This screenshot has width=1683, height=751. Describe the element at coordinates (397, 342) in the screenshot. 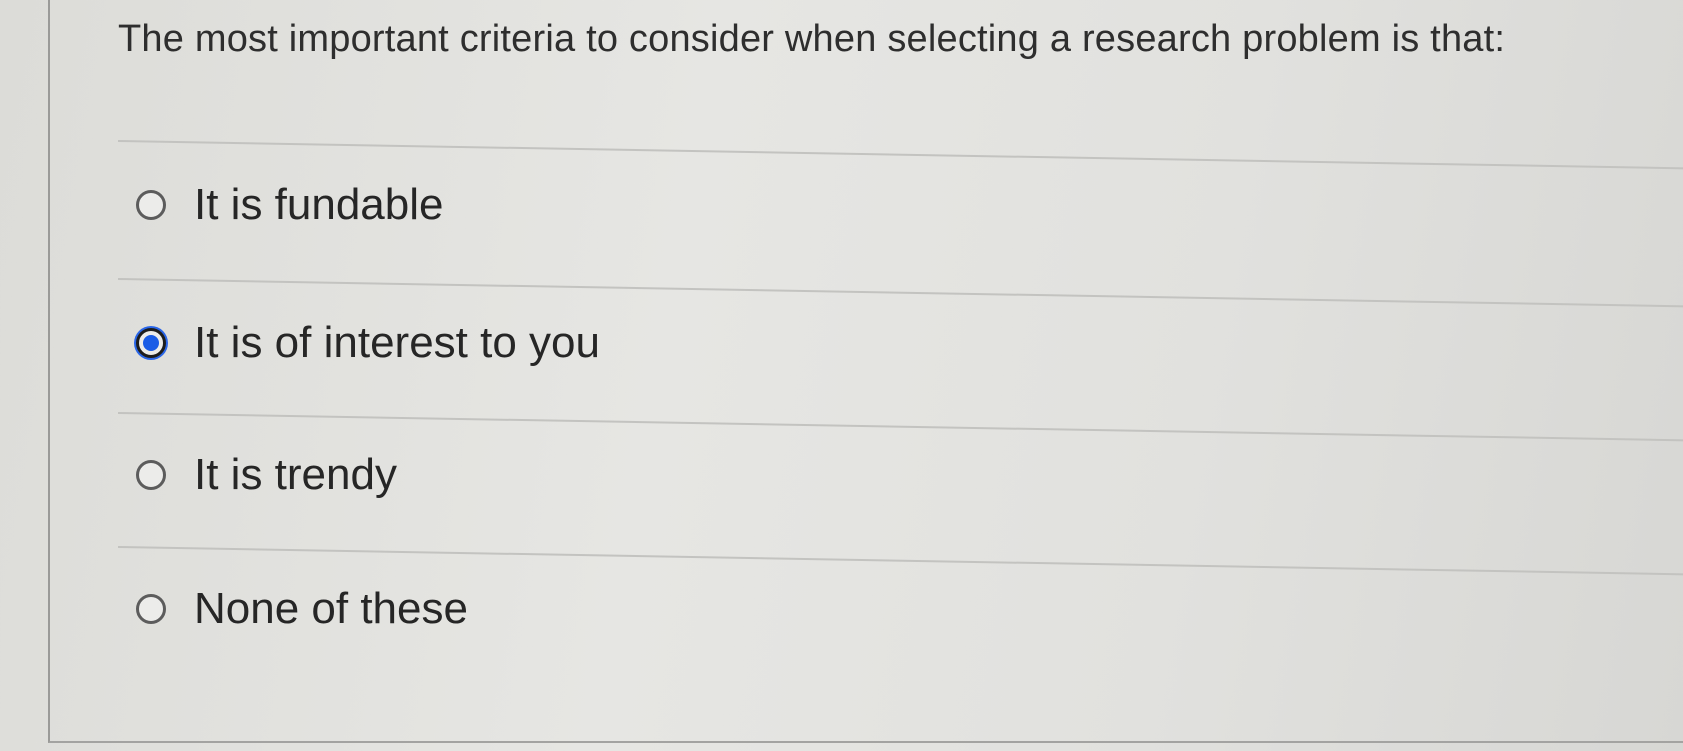

I see `option-label: It is of interest to you` at that location.